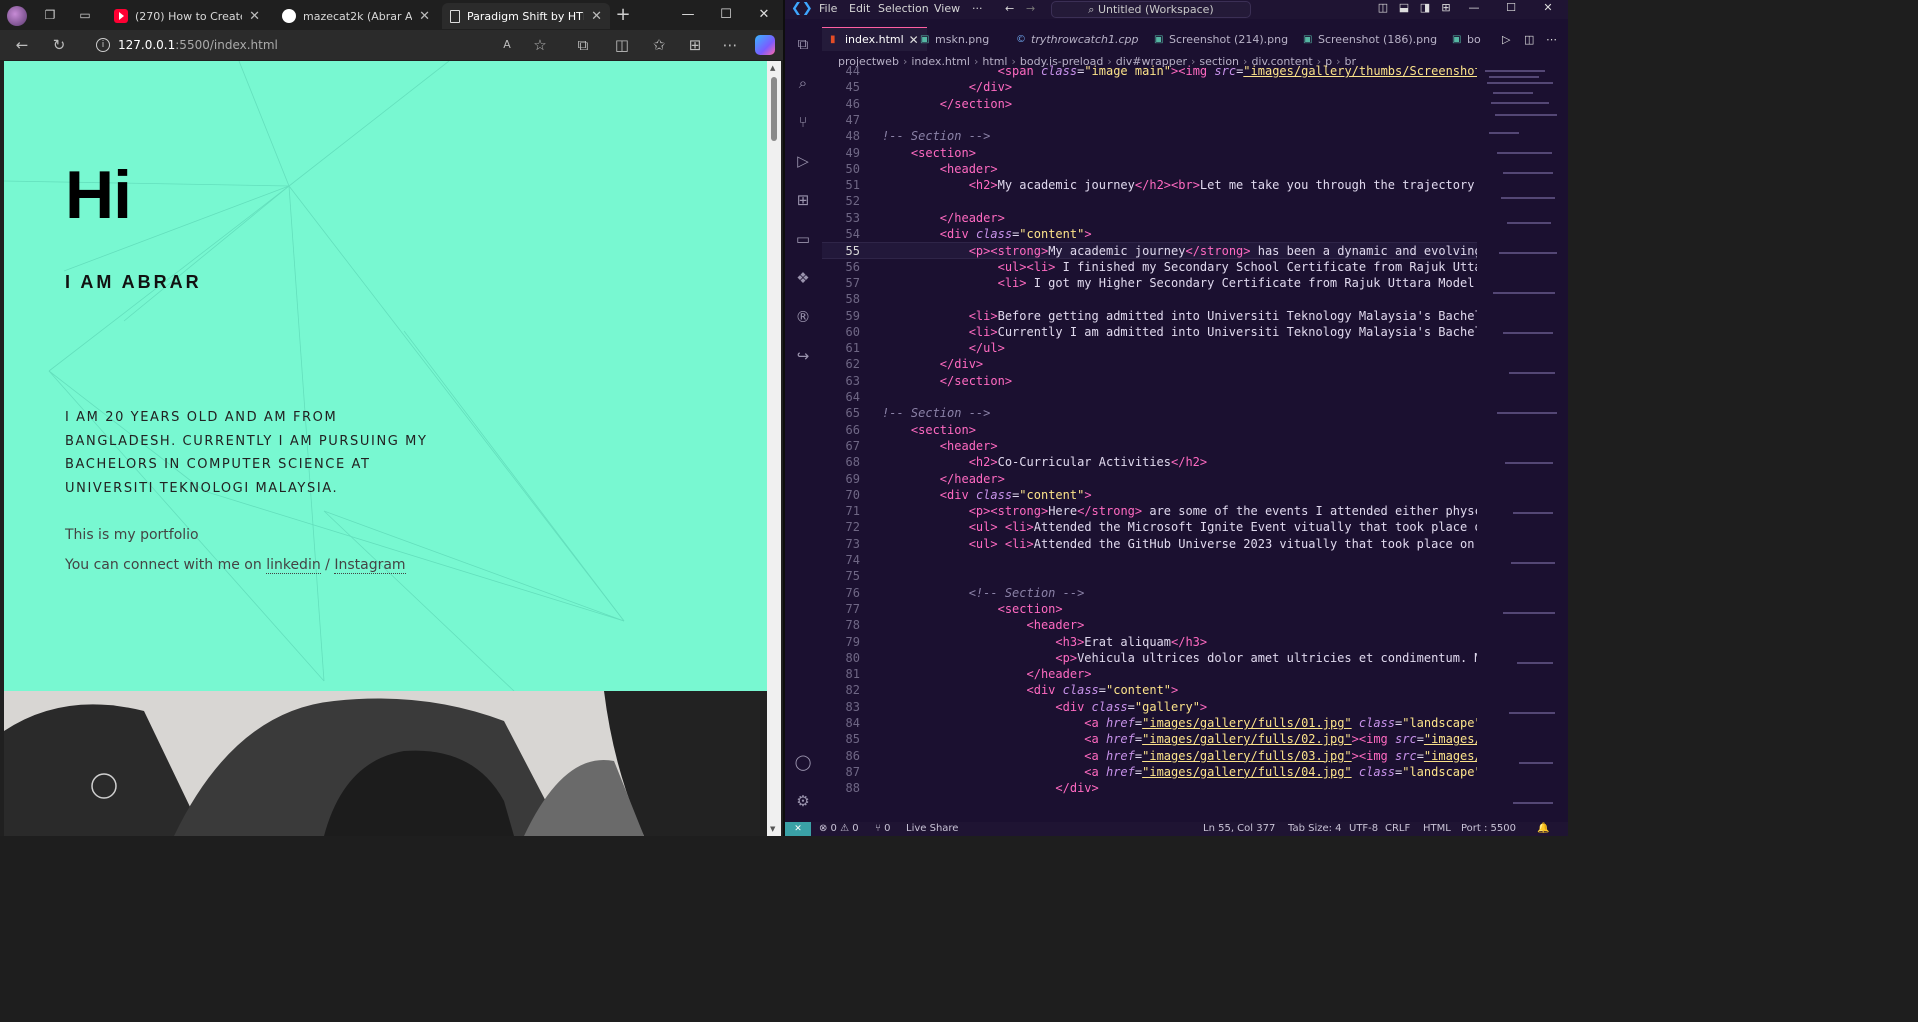  I want to click on toggle-sidebar-icon: ◫, so click(1383, 7).